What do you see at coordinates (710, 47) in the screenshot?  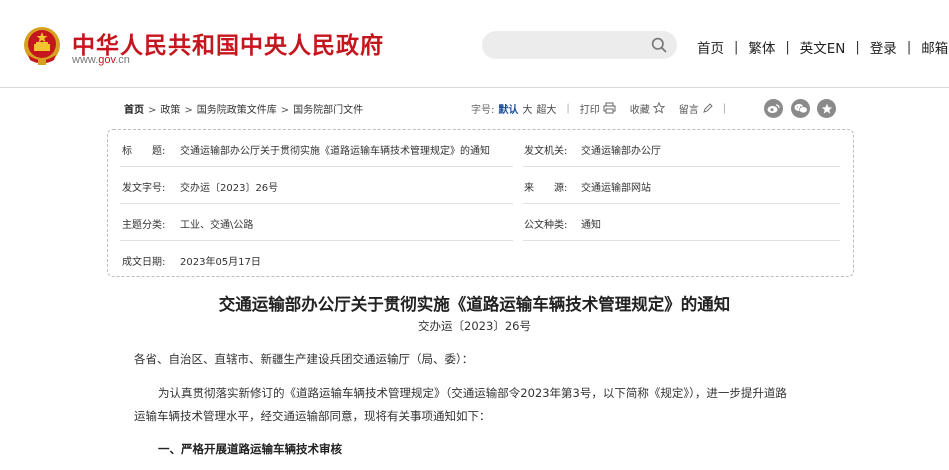 I see `nav-home: 首页` at bounding box center [710, 47].